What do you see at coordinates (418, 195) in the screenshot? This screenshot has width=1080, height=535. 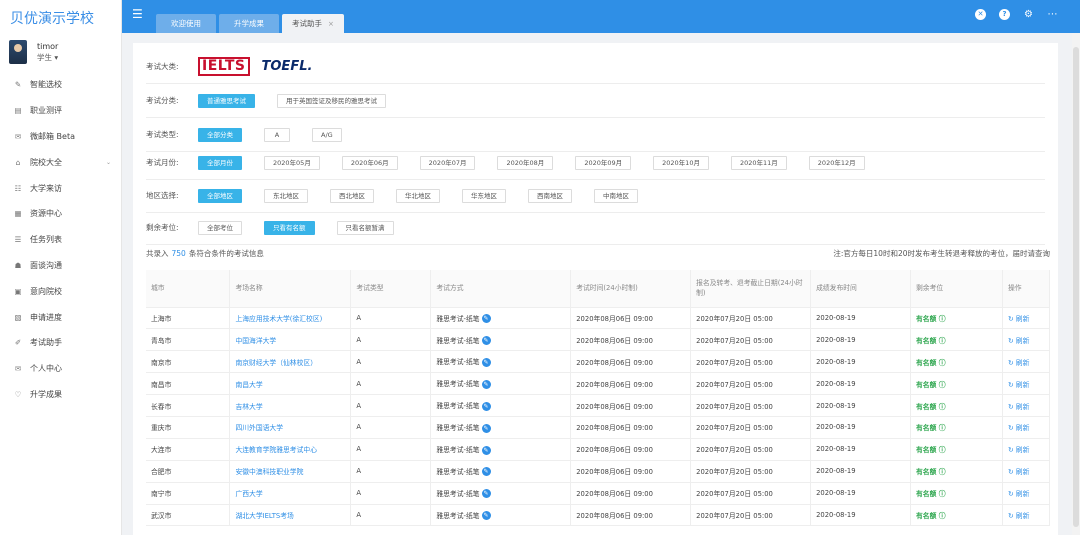 I see `region-option: 华北地区` at bounding box center [418, 195].